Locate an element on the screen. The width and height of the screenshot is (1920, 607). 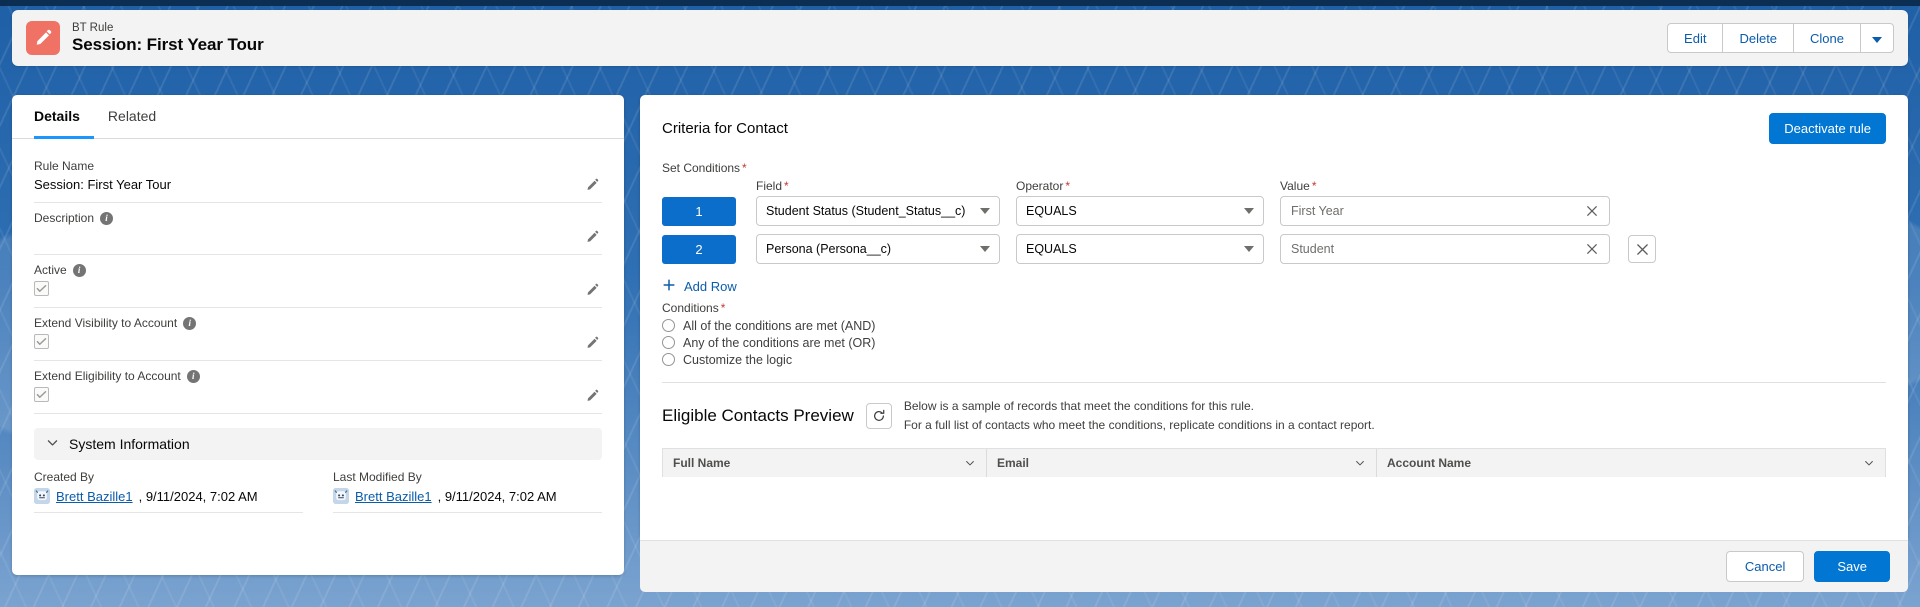
field-label-text: Extend Eligibility to Account is located at coordinates (107, 376).